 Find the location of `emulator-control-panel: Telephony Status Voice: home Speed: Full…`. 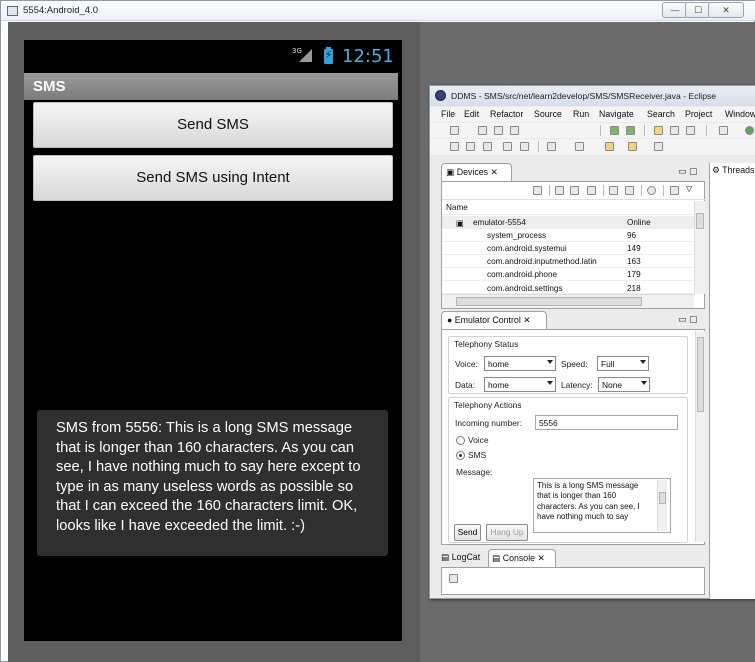

emulator-control-panel: Telephony Status Voice: home Speed: Full… is located at coordinates (573, 437).